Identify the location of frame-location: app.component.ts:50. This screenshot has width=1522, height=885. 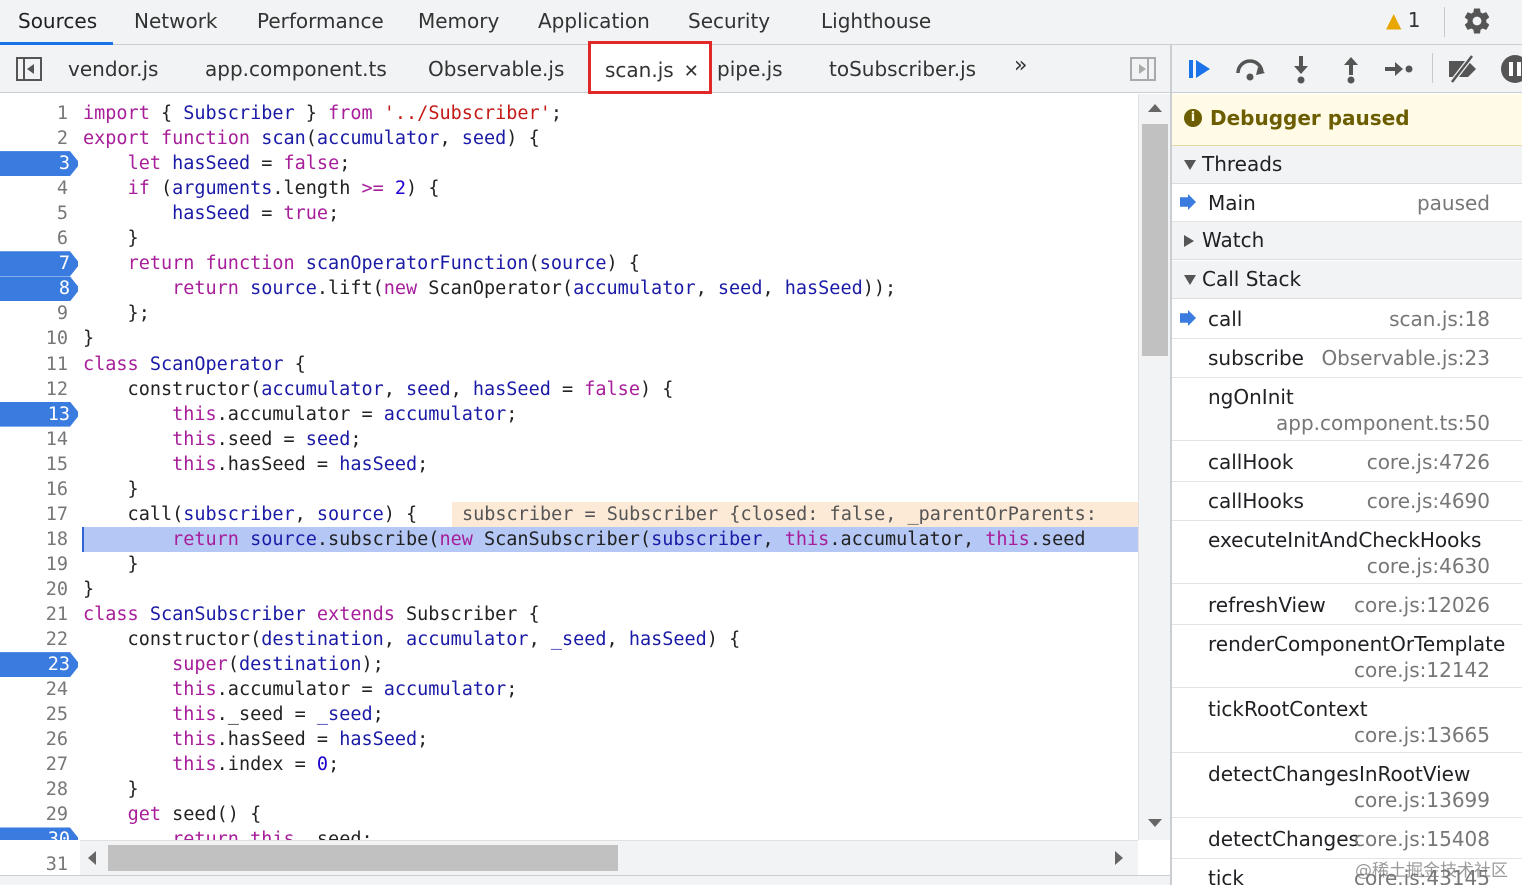
(1383, 423).